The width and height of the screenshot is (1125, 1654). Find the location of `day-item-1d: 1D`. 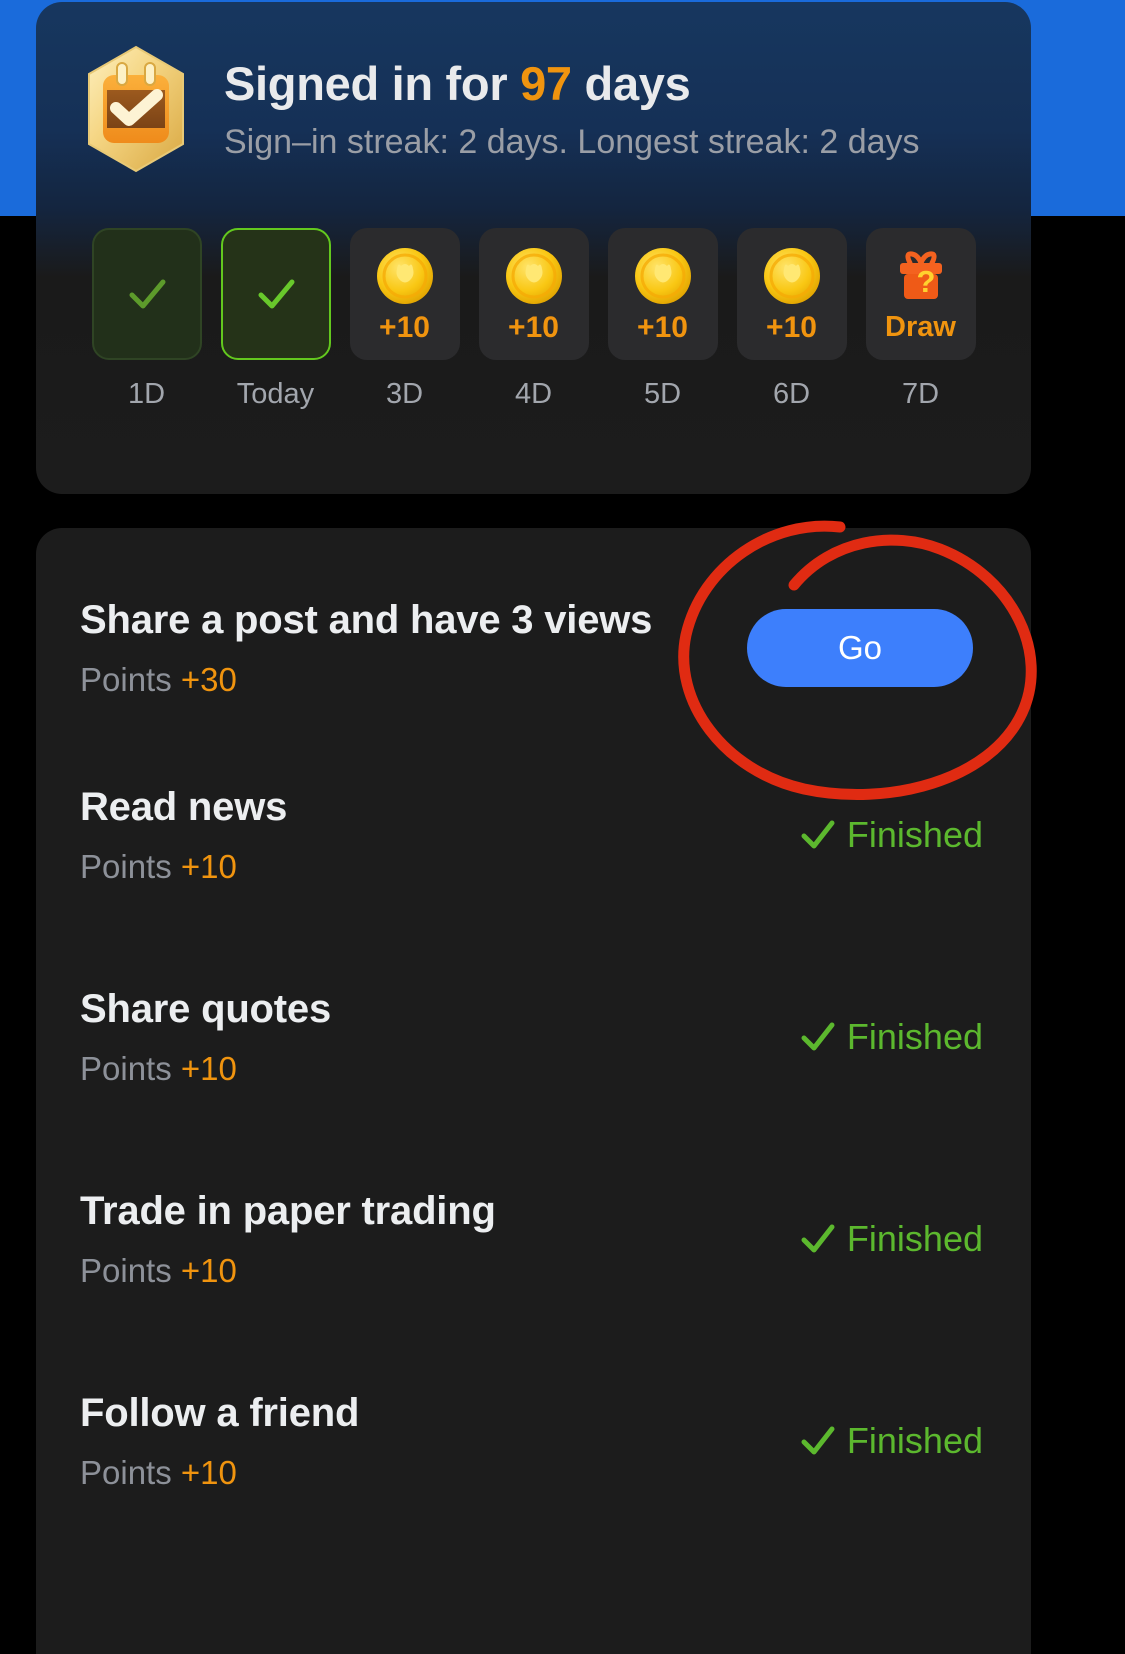

day-item-1d: 1D is located at coordinates (146, 319).